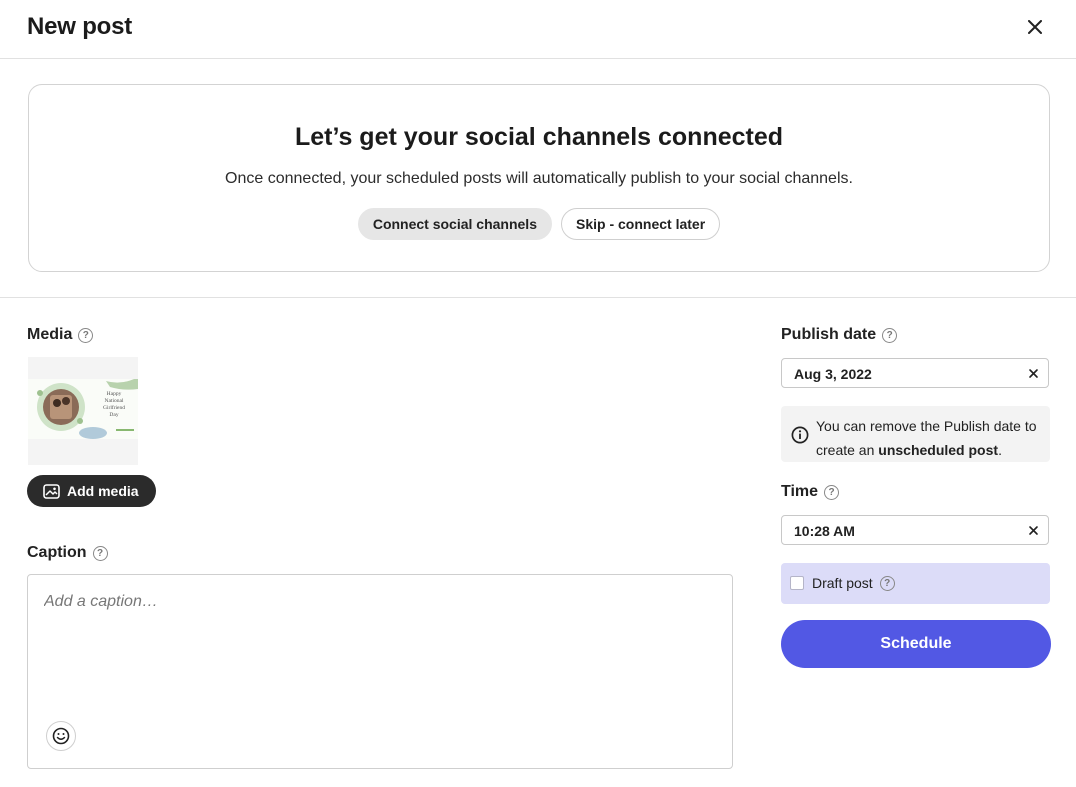 The image size is (1076, 787). Describe the element at coordinates (833, 374) in the screenshot. I see `publish-date-value: Aug 3, 2022` at that location.